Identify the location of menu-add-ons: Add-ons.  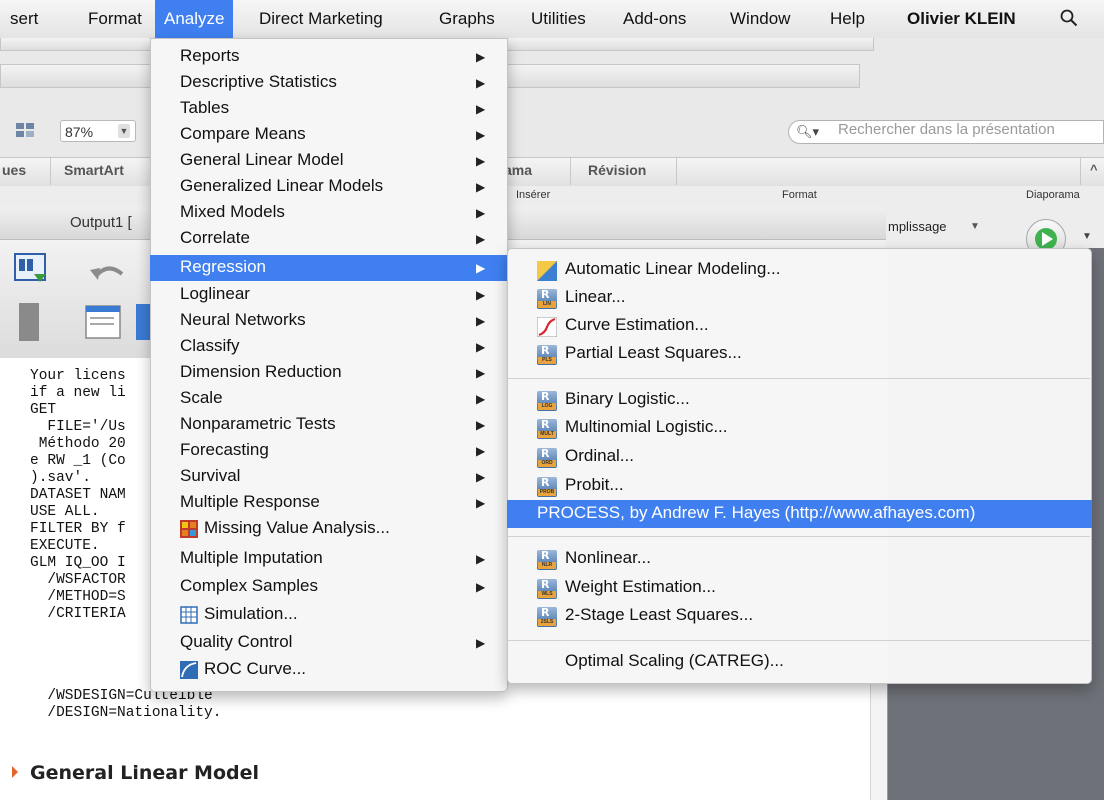
(654, 19).